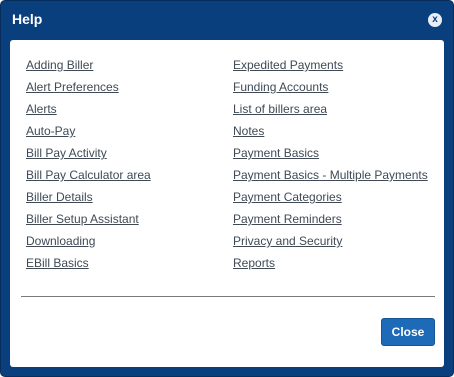  What do you see at coordinates (435, 20) in the screenshot?
I see `close-icon: x` at bounding box center [435, 20].